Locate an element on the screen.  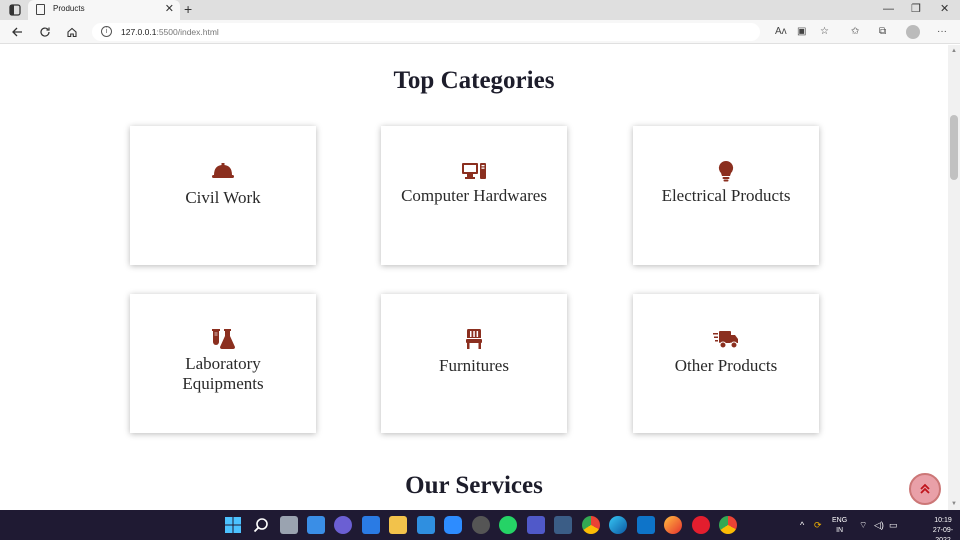
tab-title: Products is located at coordinates (69, 8).